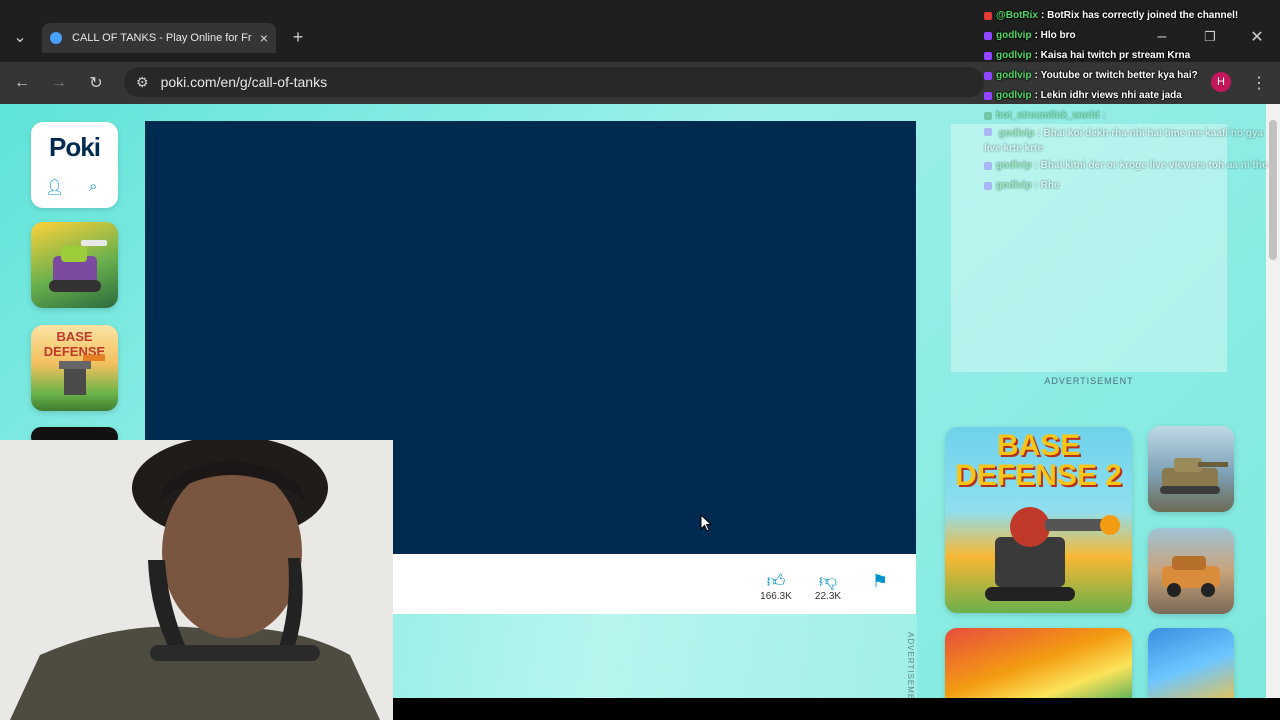  Describe the element at coordinates (54, 187) in the screenshot. I see `user-icon: 👤︎` at that location.